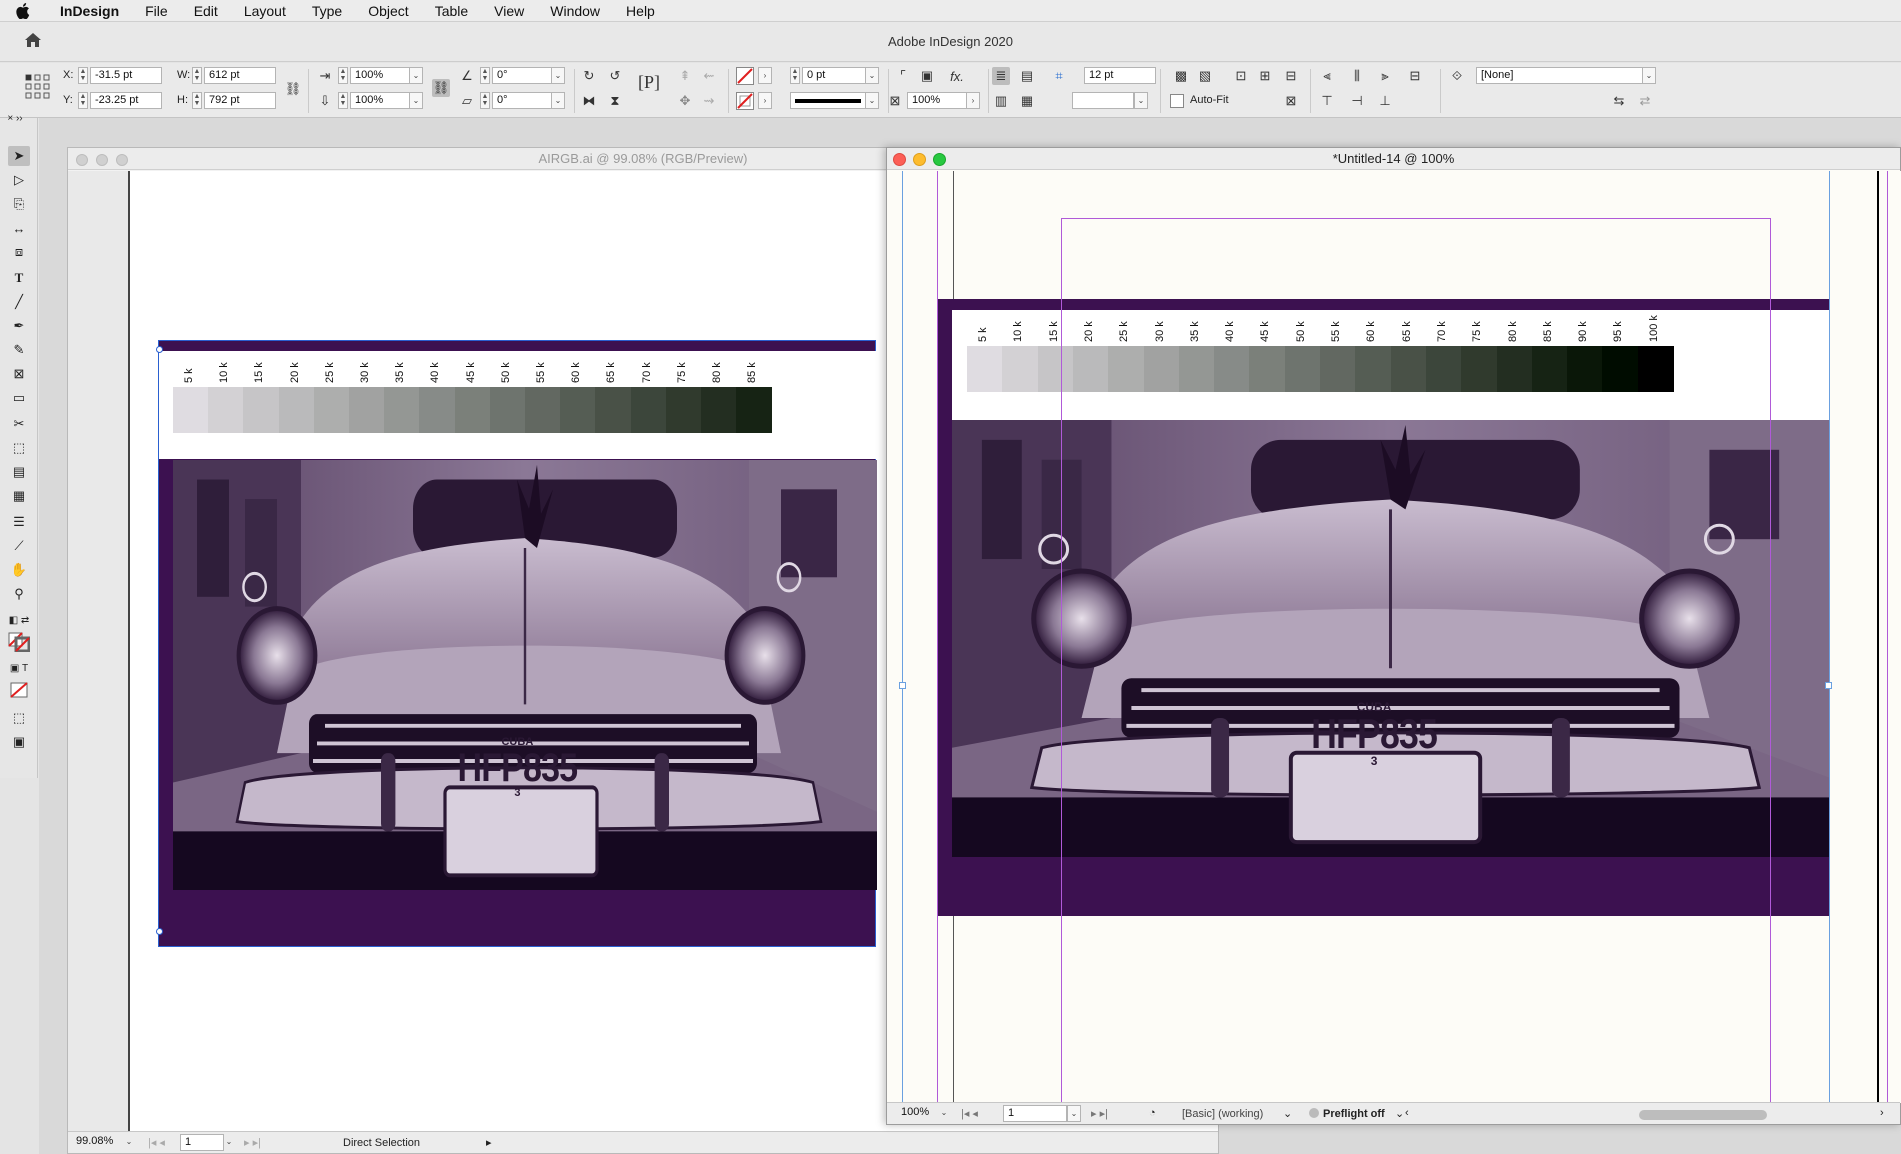 The height and width of the screenshot is (1154, 1901). What do you see at coordinates (441, 88) in the screenshot?
I see `constrain-scale-icon: ⛓` at bounding box center [441, 88].